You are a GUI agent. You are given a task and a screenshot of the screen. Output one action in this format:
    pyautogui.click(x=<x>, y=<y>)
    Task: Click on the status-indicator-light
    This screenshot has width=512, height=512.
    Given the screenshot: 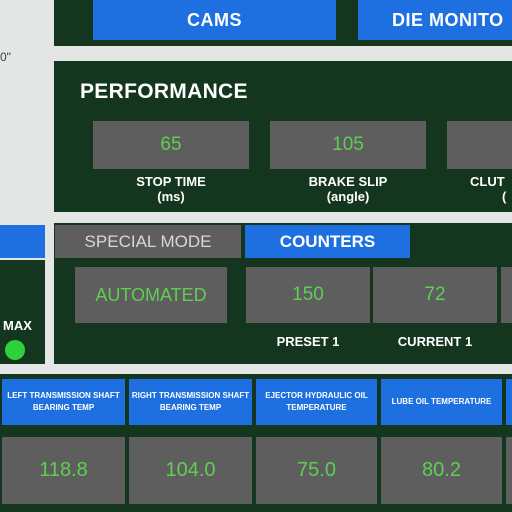 What is the action you would take?
    pyautogui.click(x=15, y=350)
    